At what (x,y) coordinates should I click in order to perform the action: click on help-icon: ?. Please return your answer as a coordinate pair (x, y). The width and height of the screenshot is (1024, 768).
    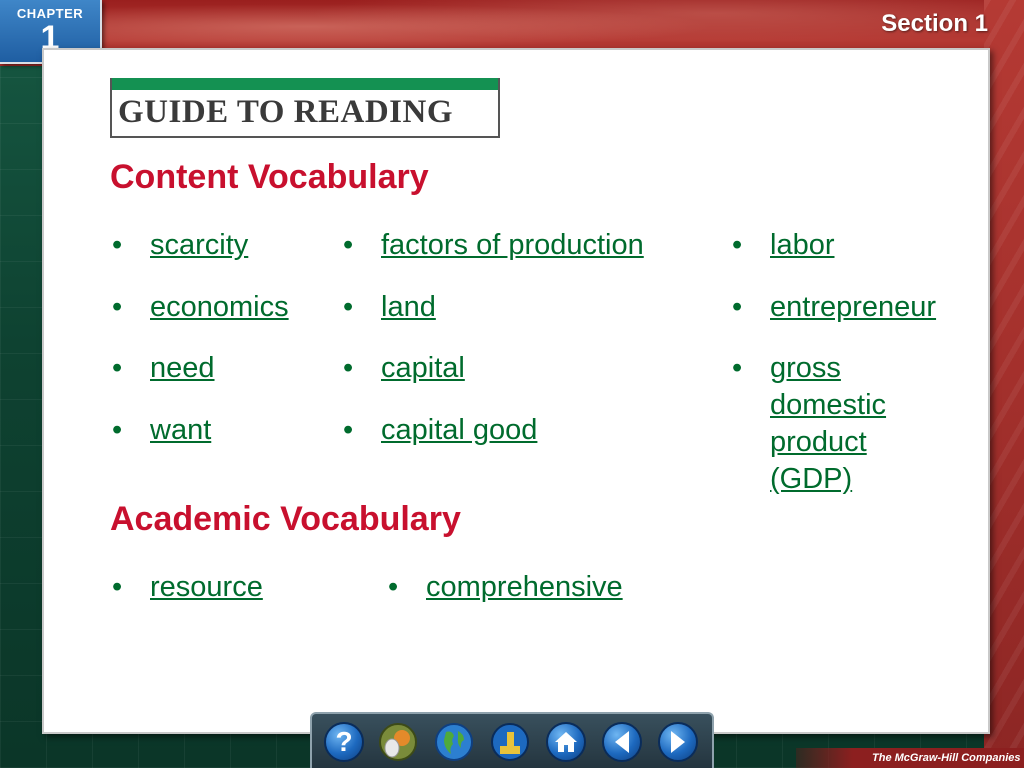
    Looking at the image, I should click on (344, 742).